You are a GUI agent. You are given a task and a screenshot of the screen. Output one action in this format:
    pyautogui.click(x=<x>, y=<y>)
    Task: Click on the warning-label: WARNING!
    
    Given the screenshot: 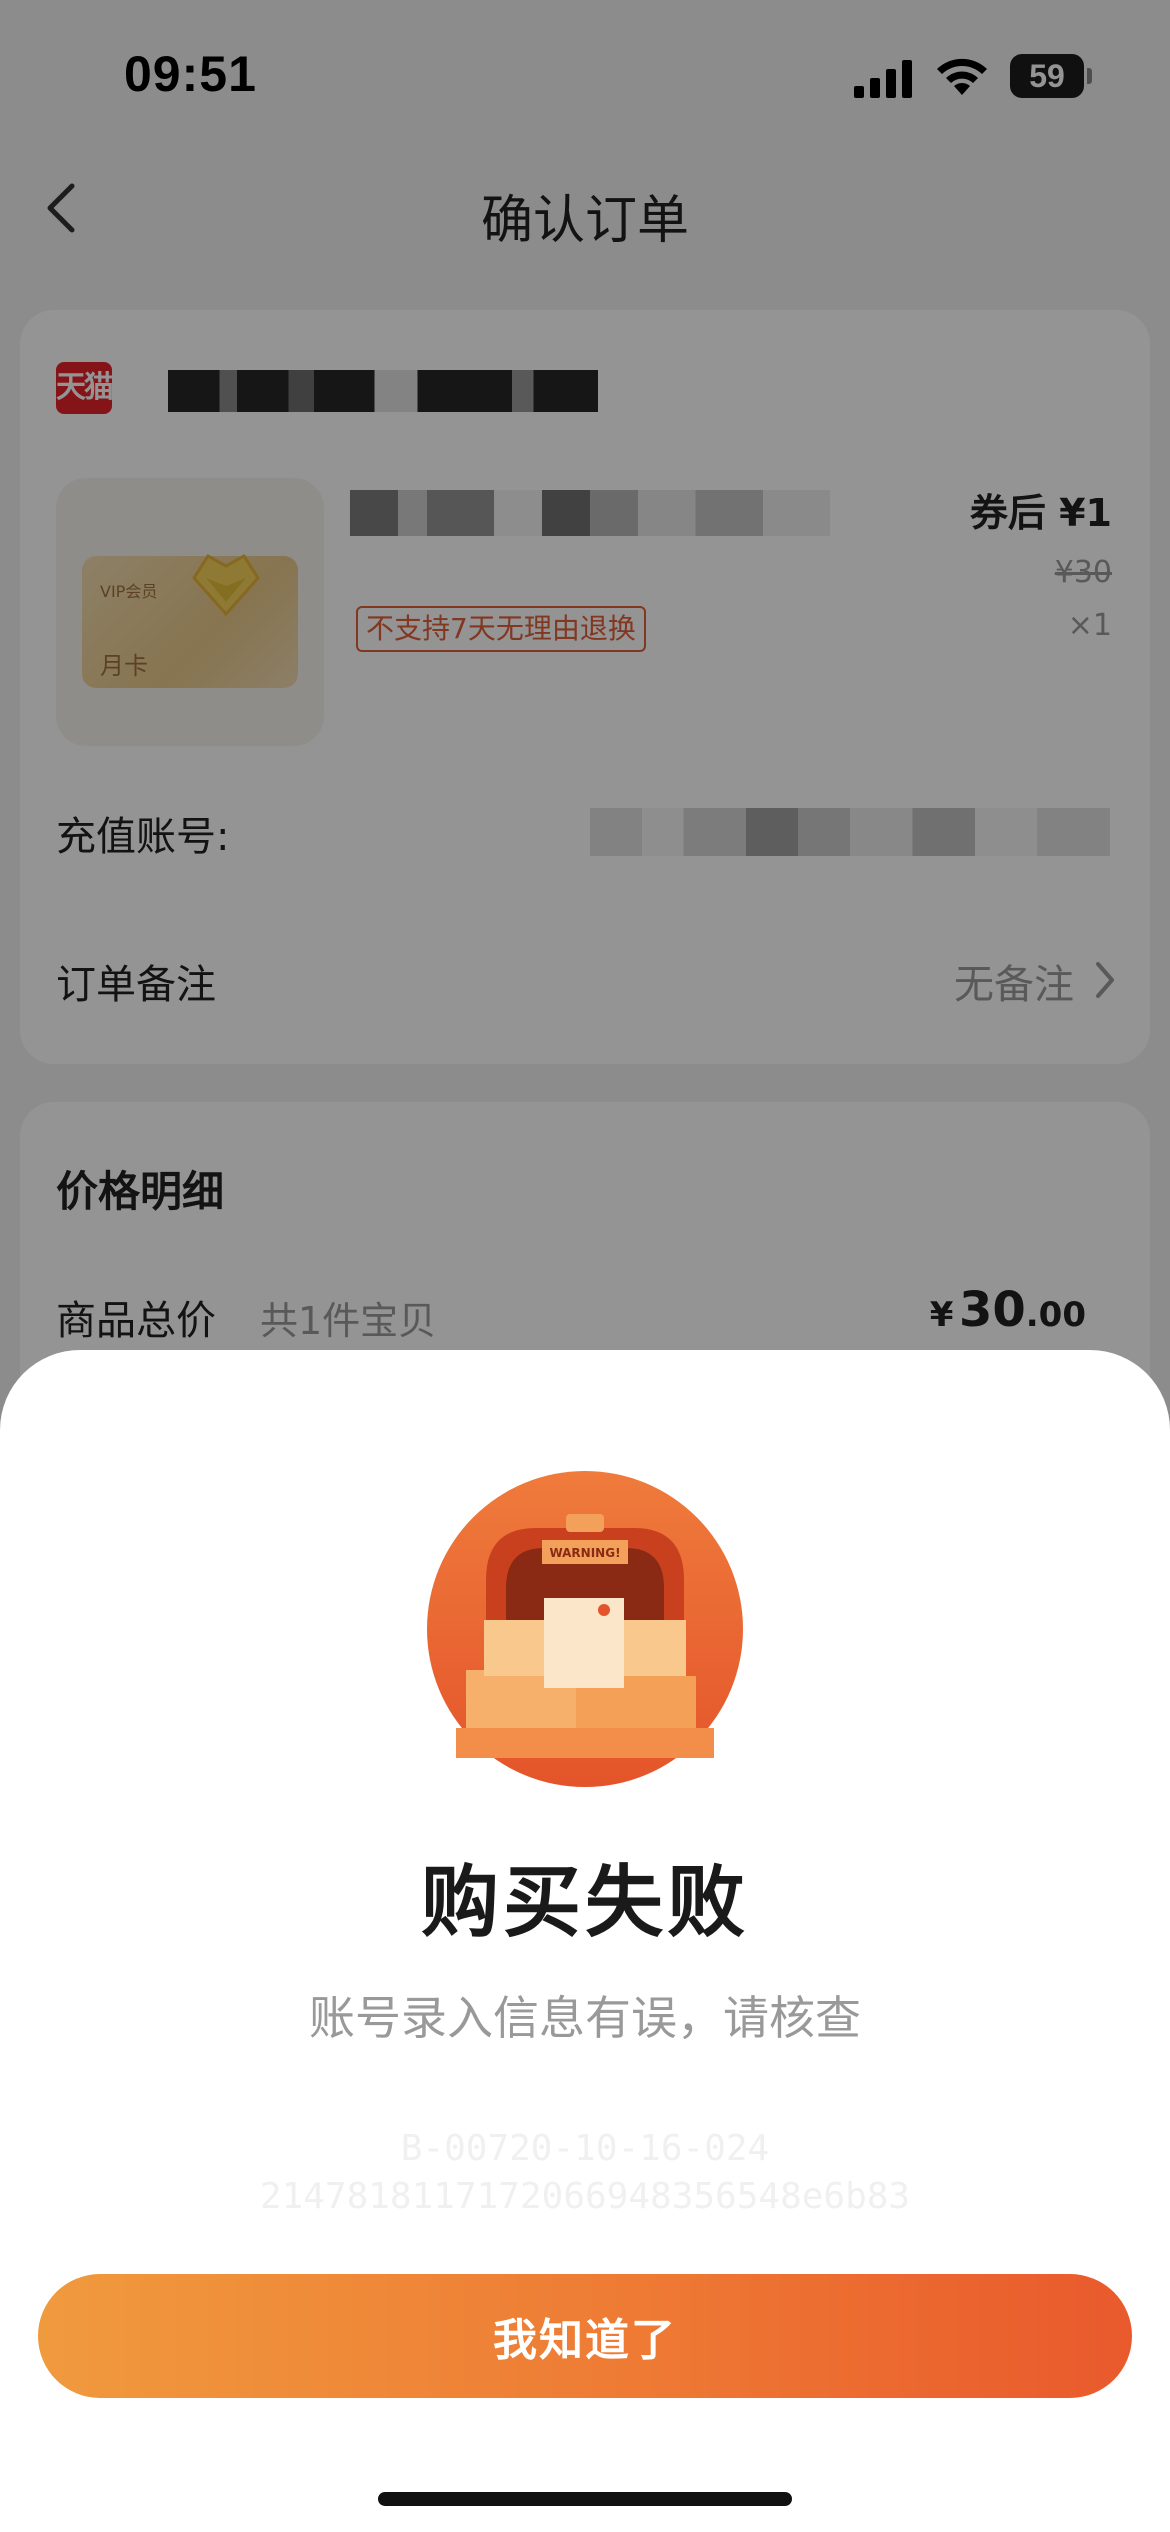 What is the action you would take?
    pyautogui.click(x=584, y=1553)
    